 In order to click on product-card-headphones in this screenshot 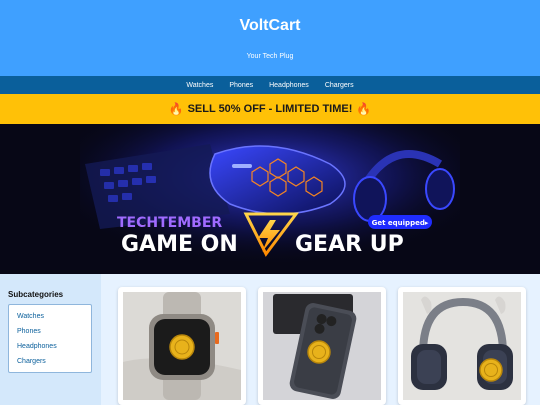, I will do `click(462, 346)`.